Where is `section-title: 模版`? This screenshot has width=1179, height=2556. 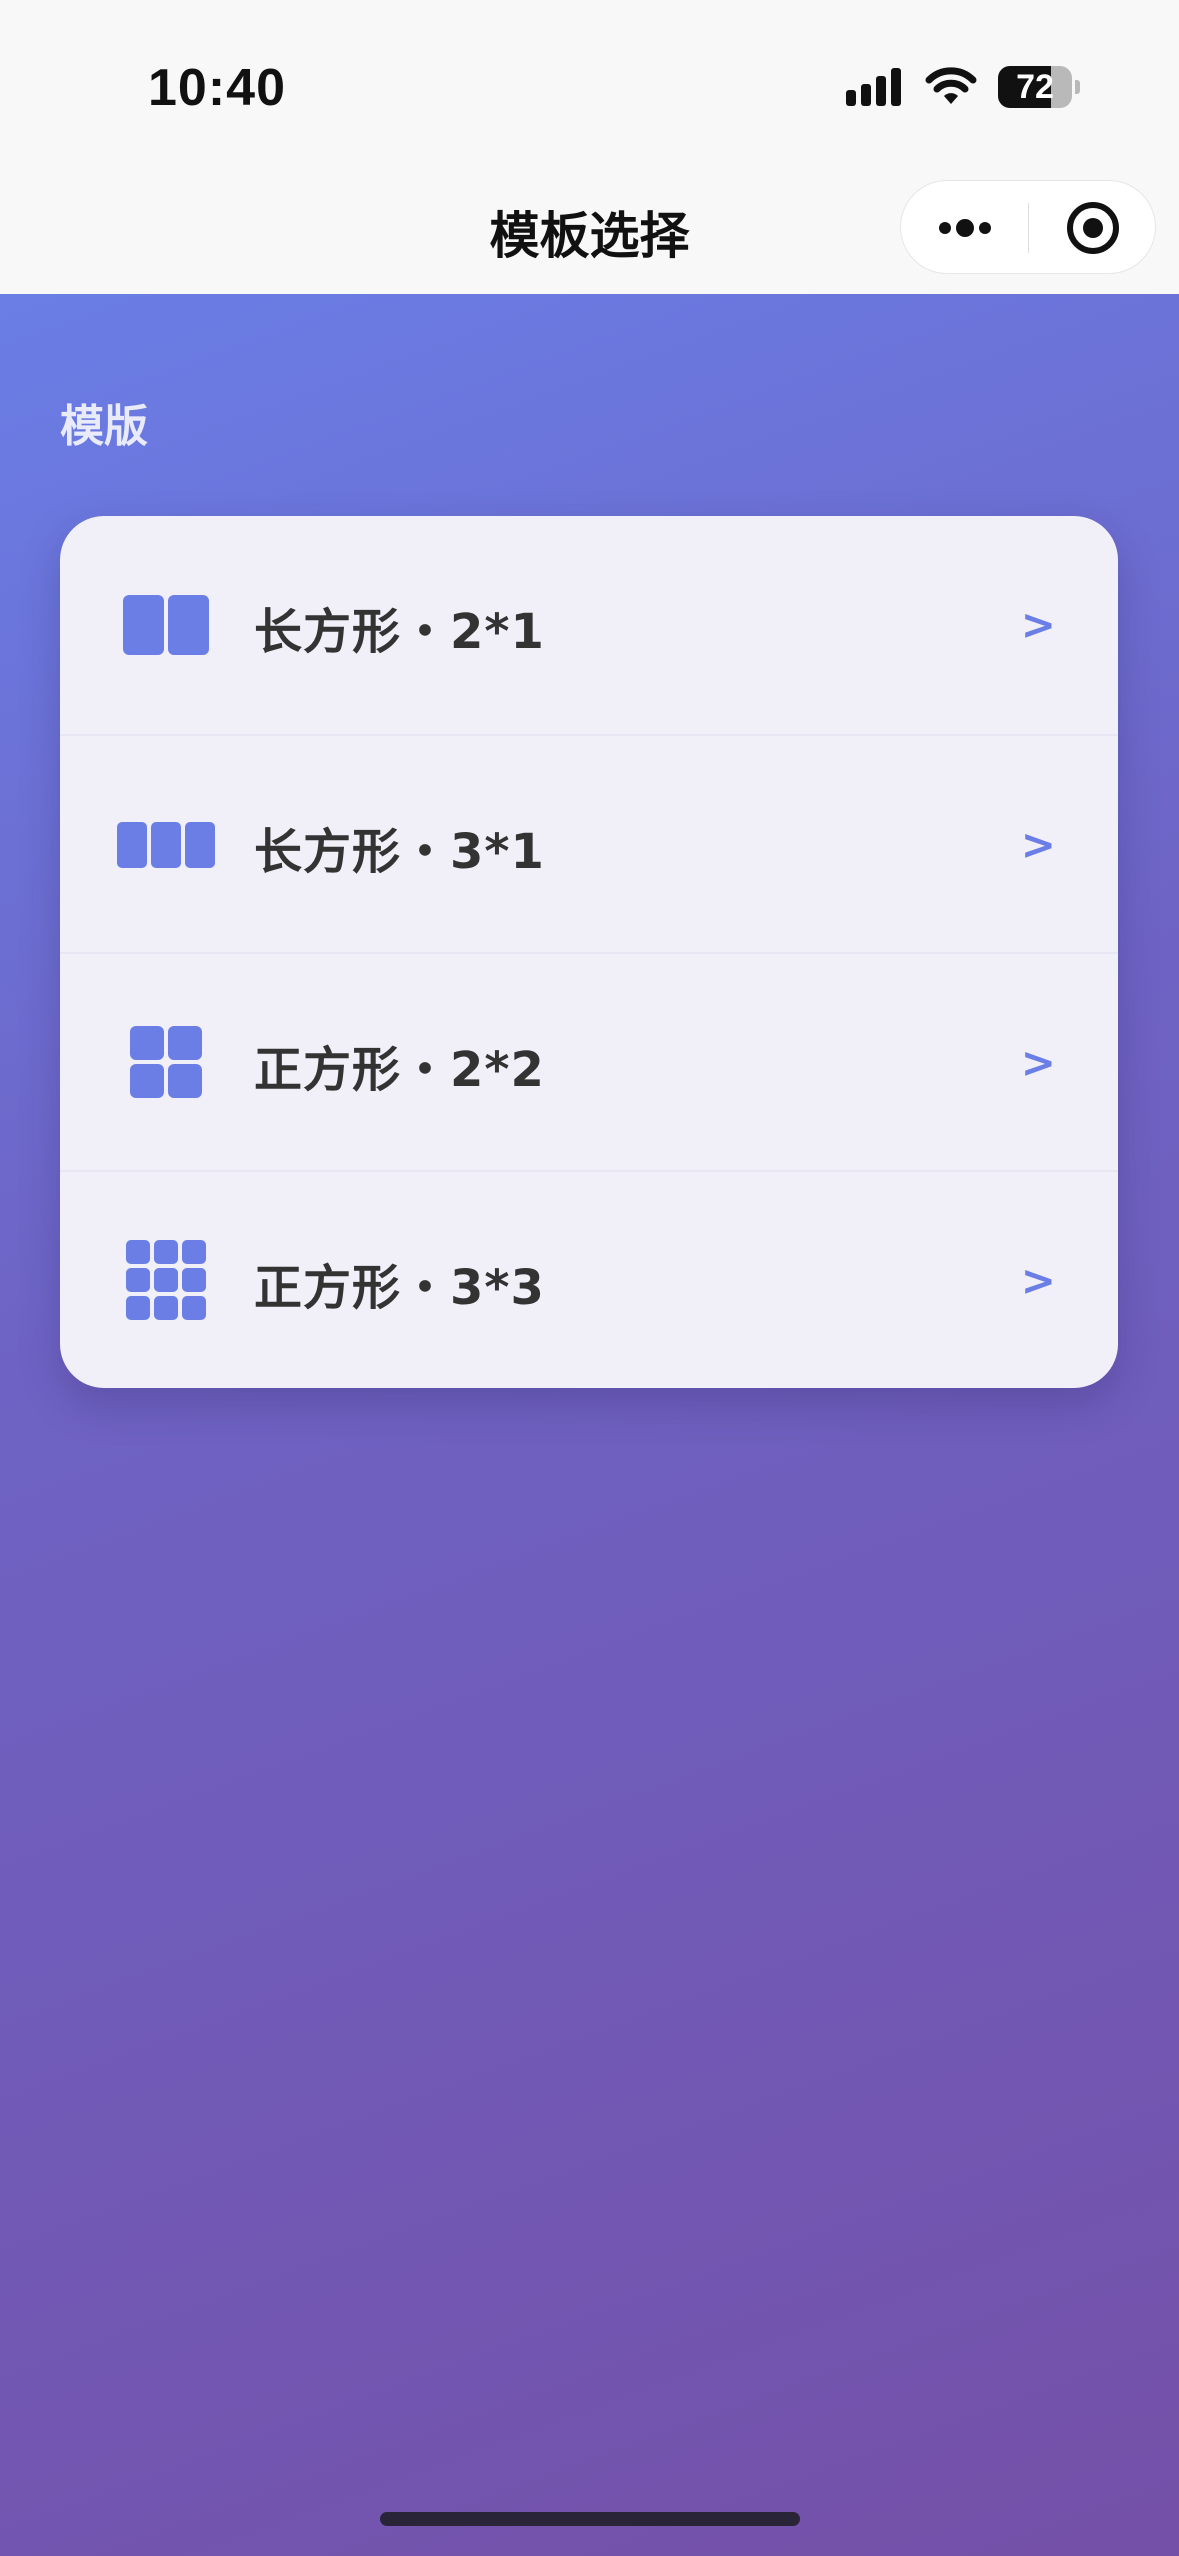
section-title: 模版 is located at coordinates (104, 426).